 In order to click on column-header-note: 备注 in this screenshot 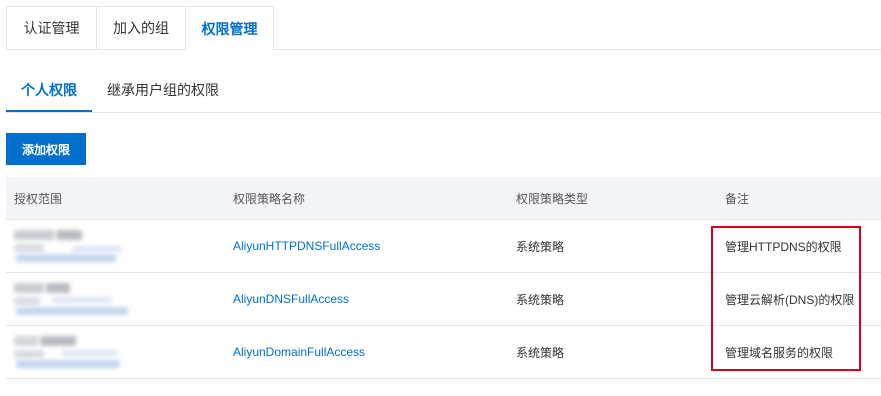, I will do `click(737, 198)`.